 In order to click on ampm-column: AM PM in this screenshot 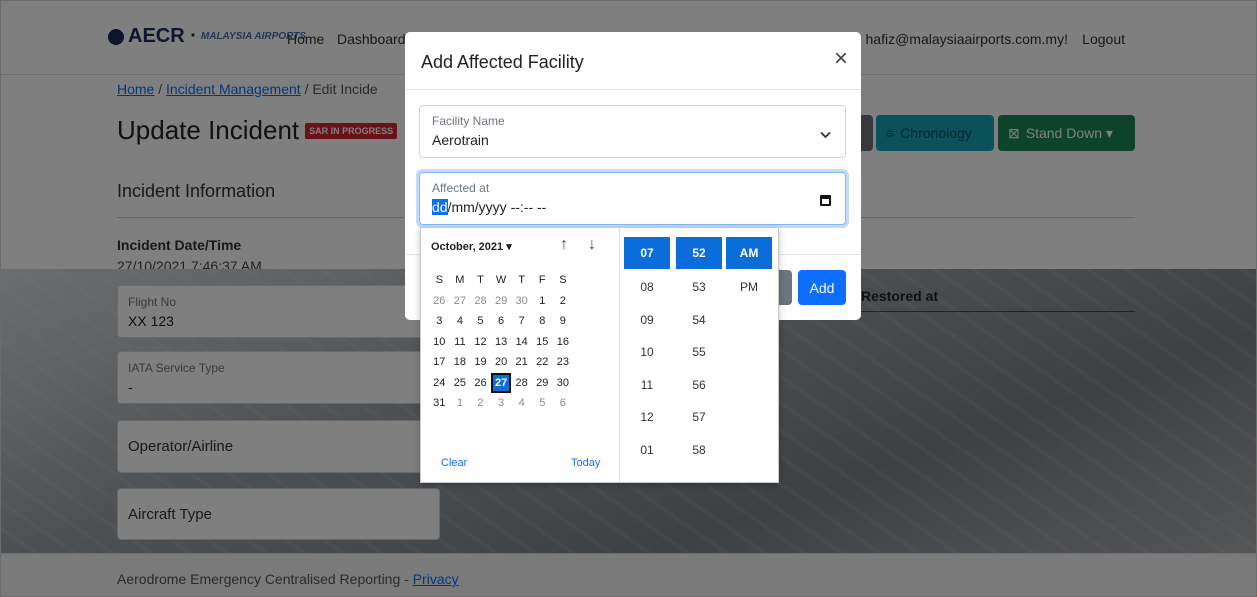, I will do `click(749, 270)`.